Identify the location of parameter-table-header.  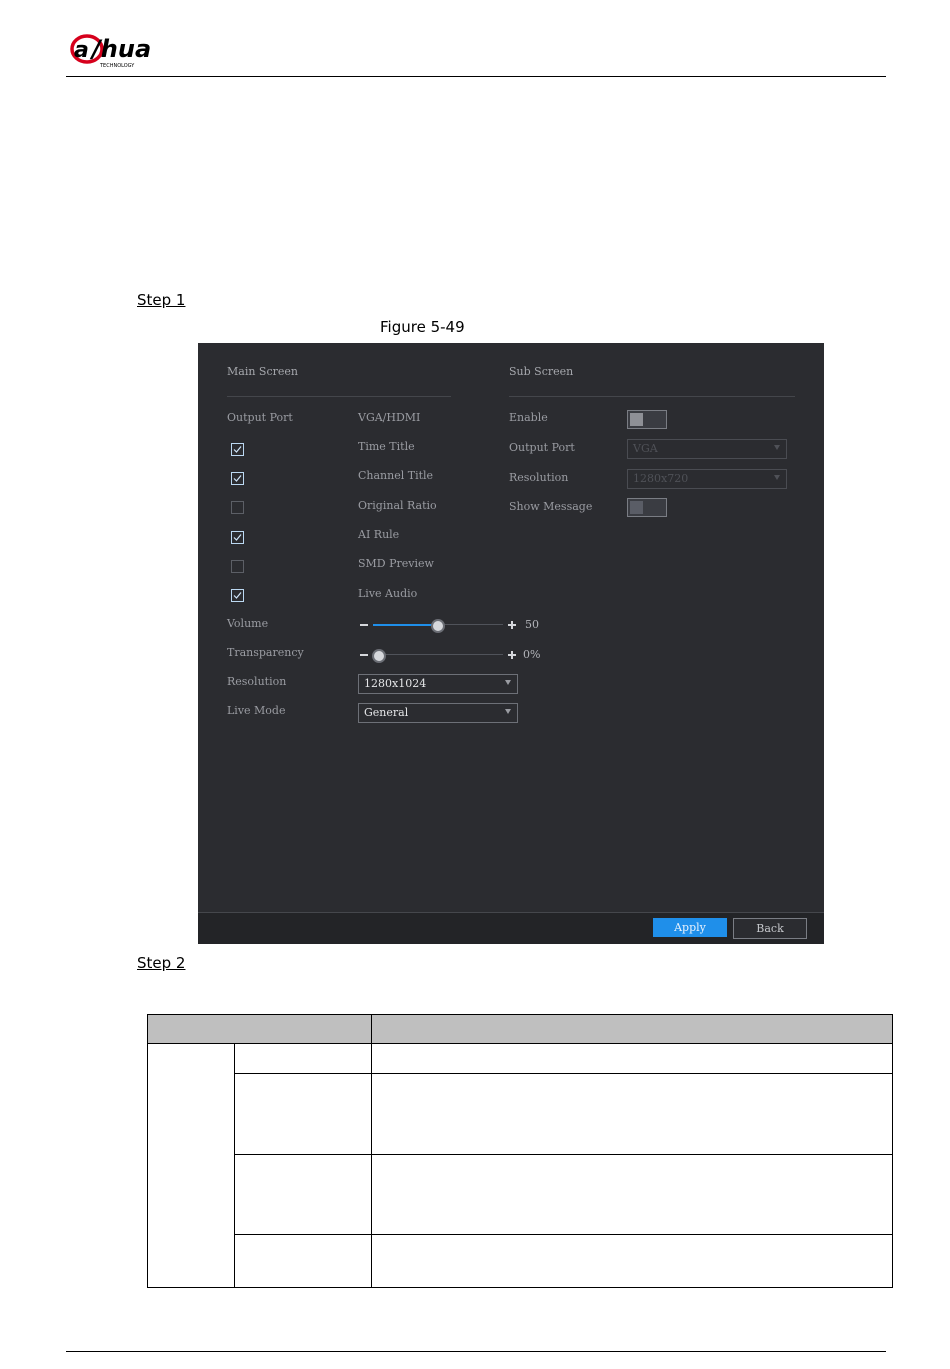
(520, 1029).